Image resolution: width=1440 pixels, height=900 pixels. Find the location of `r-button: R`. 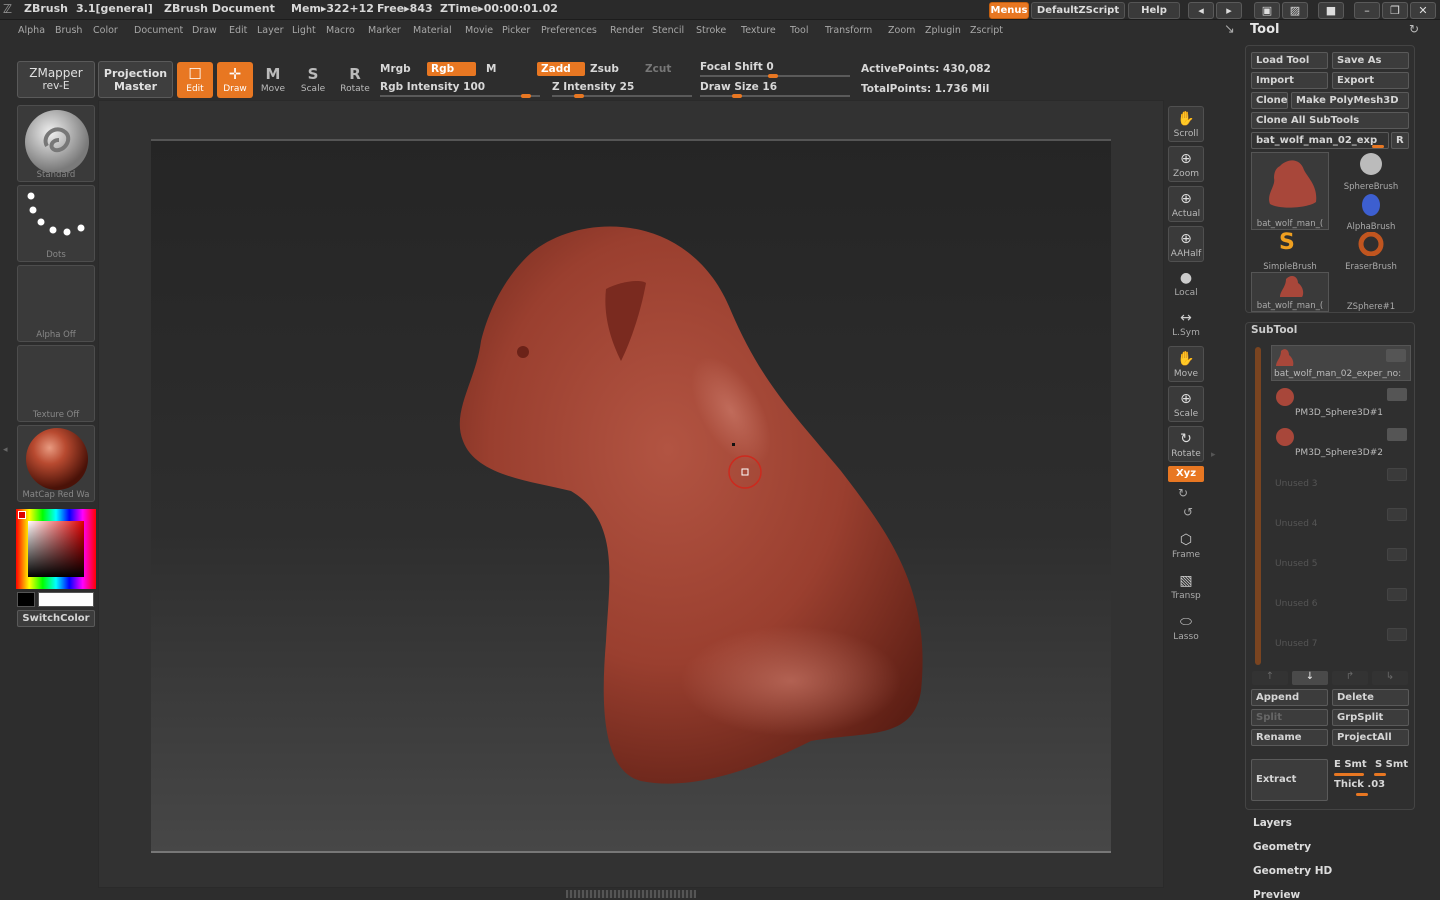

r-button: R is located at coordinates (1400, 140).